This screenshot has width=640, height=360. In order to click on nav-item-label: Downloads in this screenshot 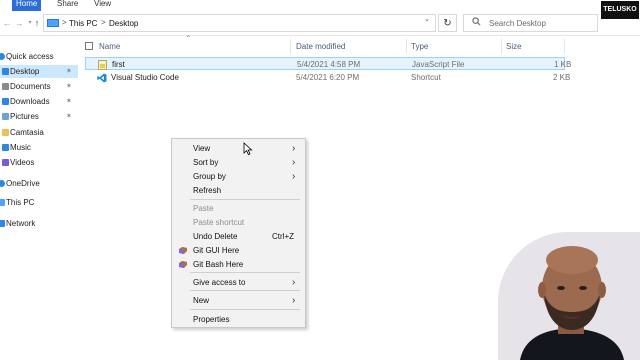, I will do `click(30, 101)`.